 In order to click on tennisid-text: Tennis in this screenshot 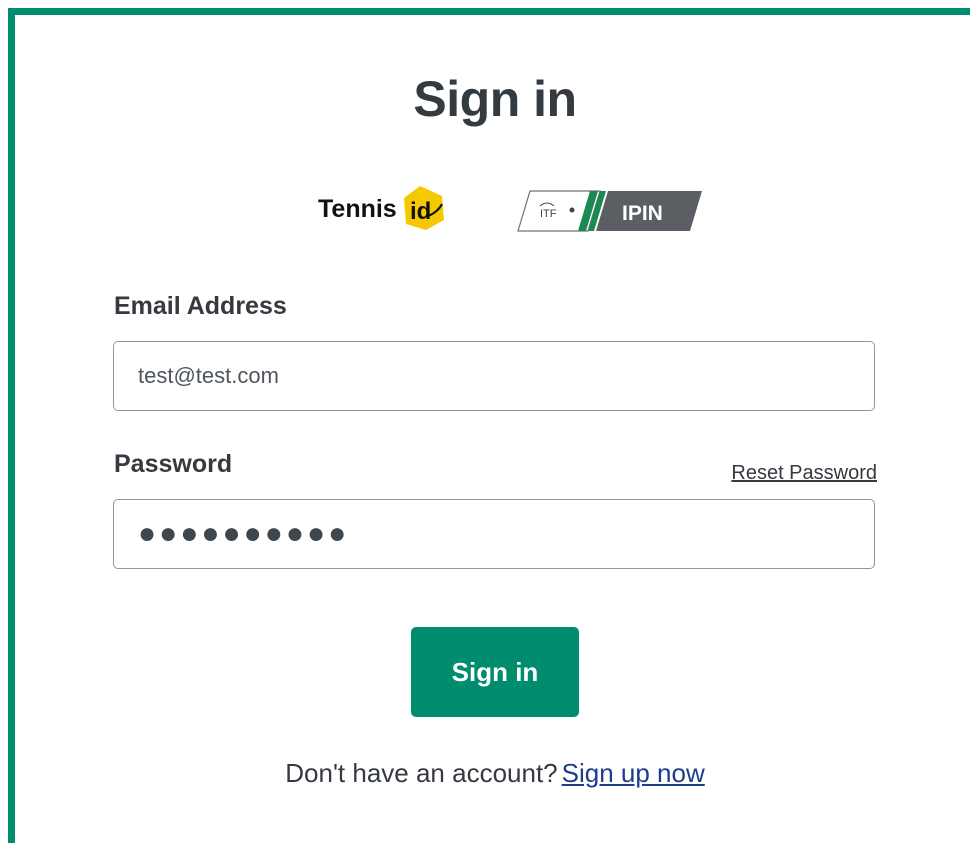, I will do `click(357, 209)`.